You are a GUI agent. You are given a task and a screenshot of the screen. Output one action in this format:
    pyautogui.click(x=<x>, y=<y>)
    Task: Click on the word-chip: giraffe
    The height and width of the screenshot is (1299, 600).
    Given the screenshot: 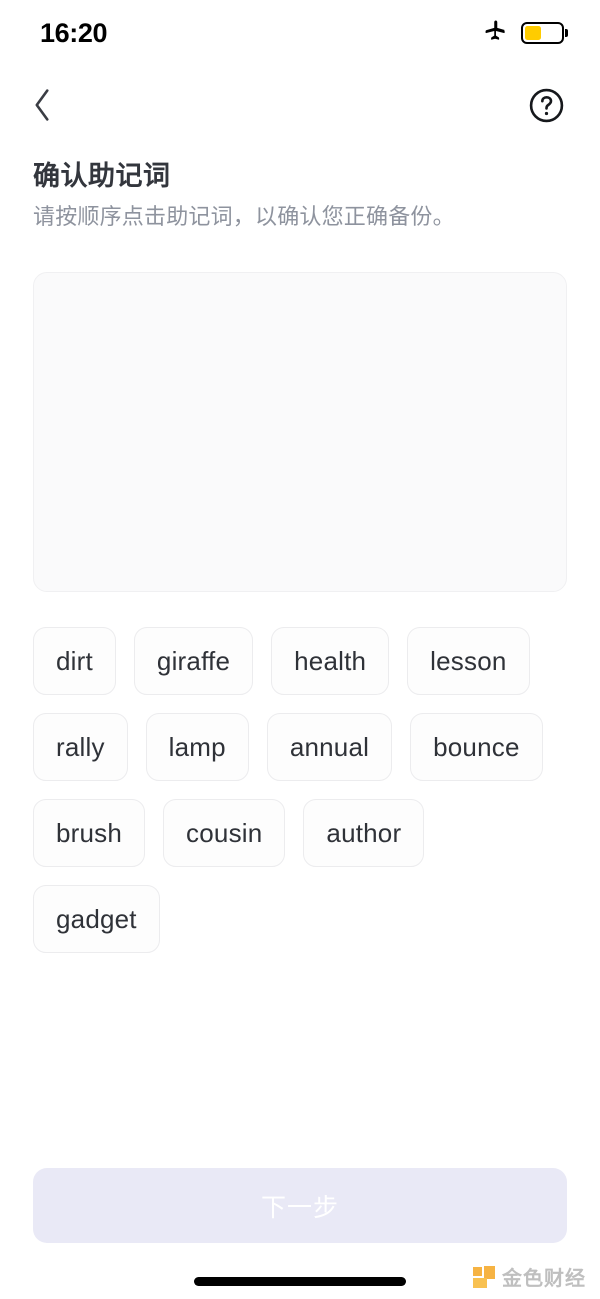 What is the action you would take?
    pyautogui.click(x=193, y=661)
    